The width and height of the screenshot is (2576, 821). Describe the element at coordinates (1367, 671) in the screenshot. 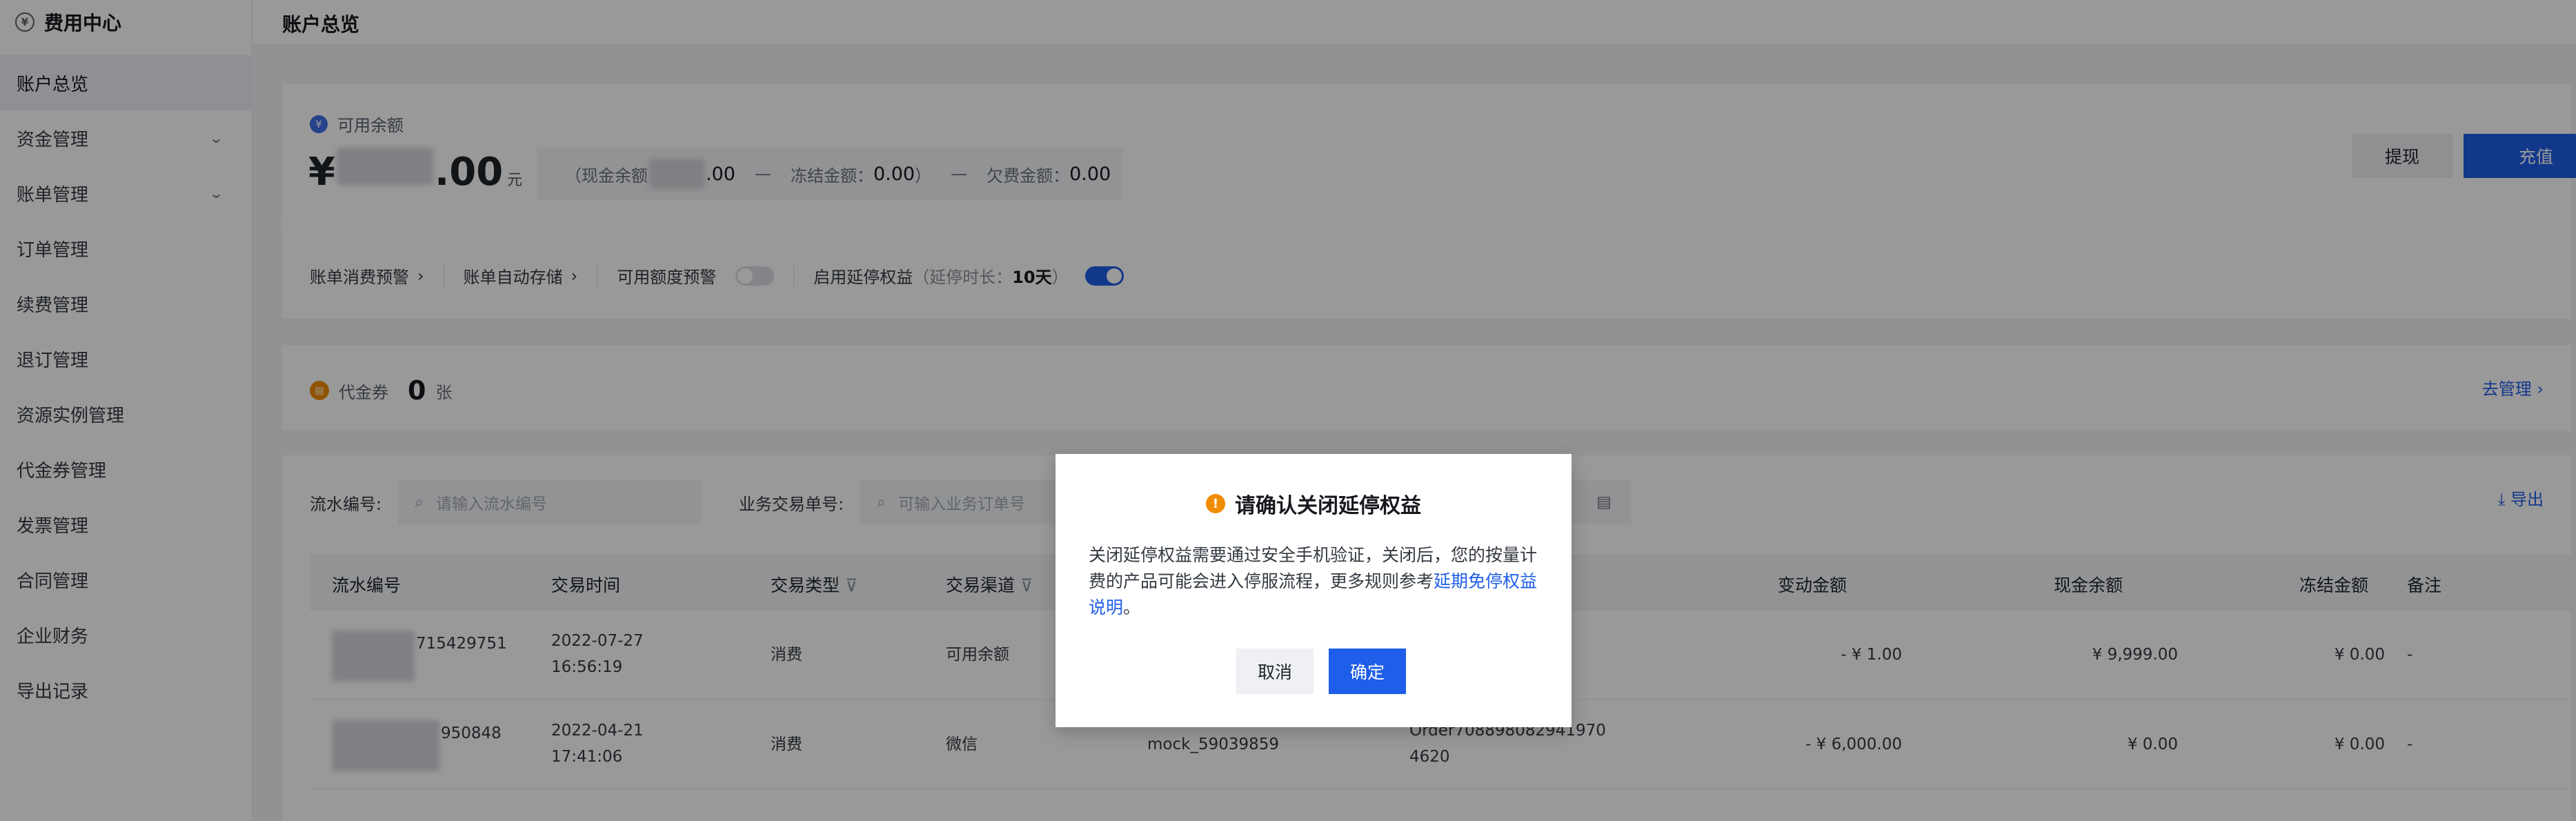

I see `confirm-button: 确定` at that location.